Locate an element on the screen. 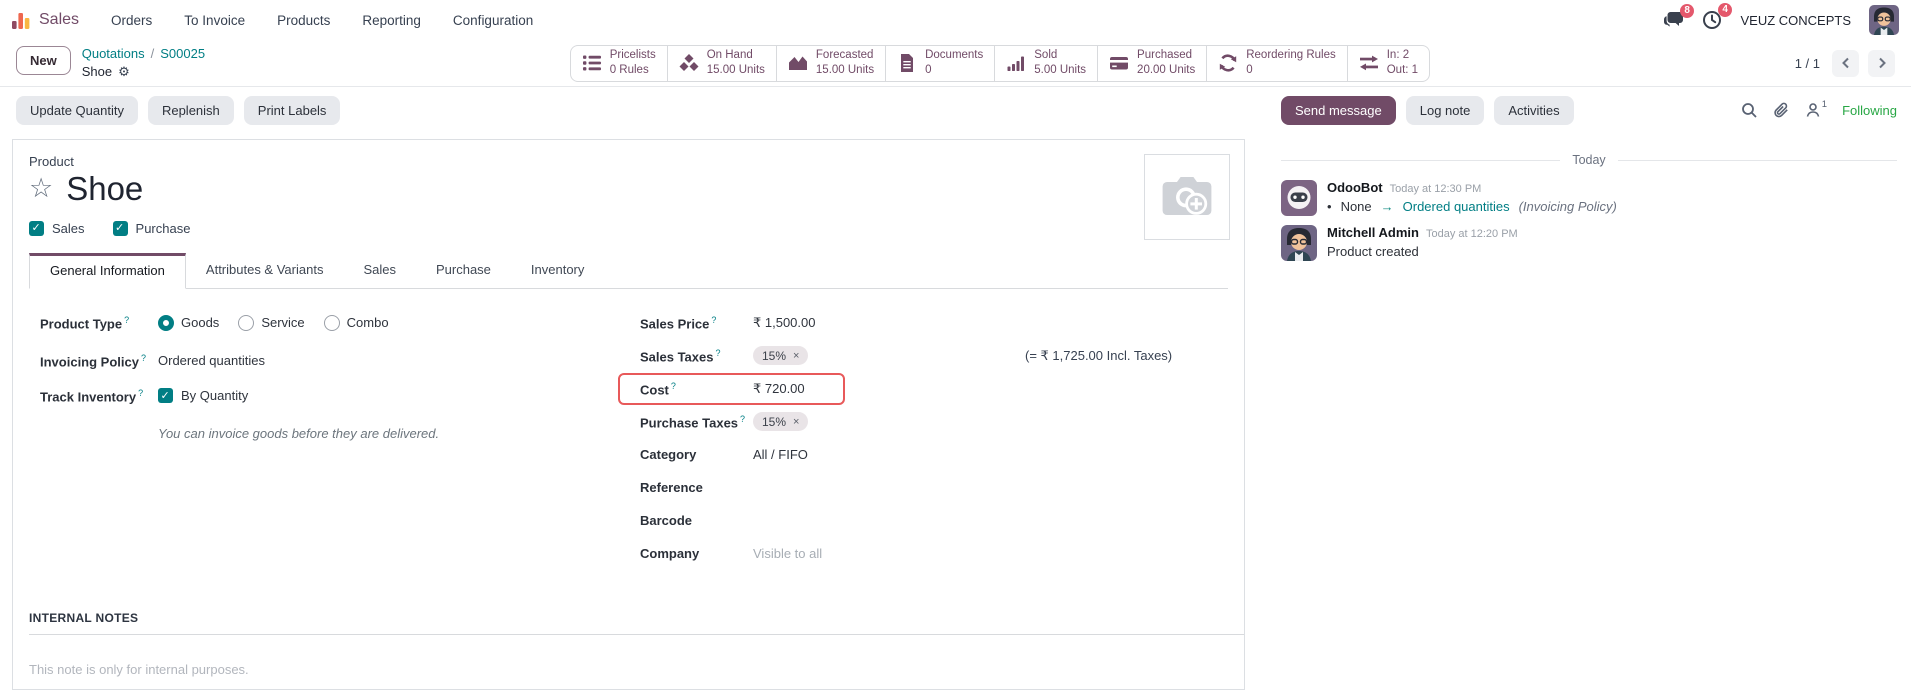  area-chart-icon is located at coordinates (798, 63).